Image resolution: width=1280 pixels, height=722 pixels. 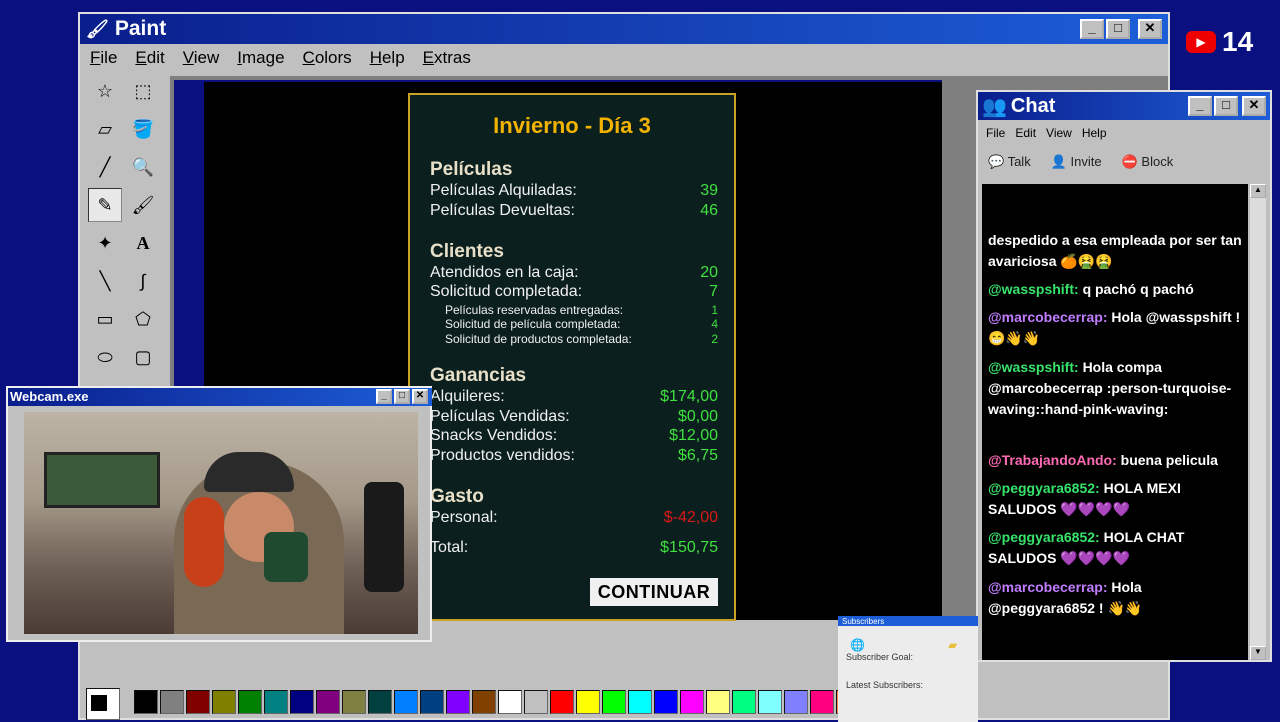 I want to click on line-icon: ╲, so click(x=105, y=281).